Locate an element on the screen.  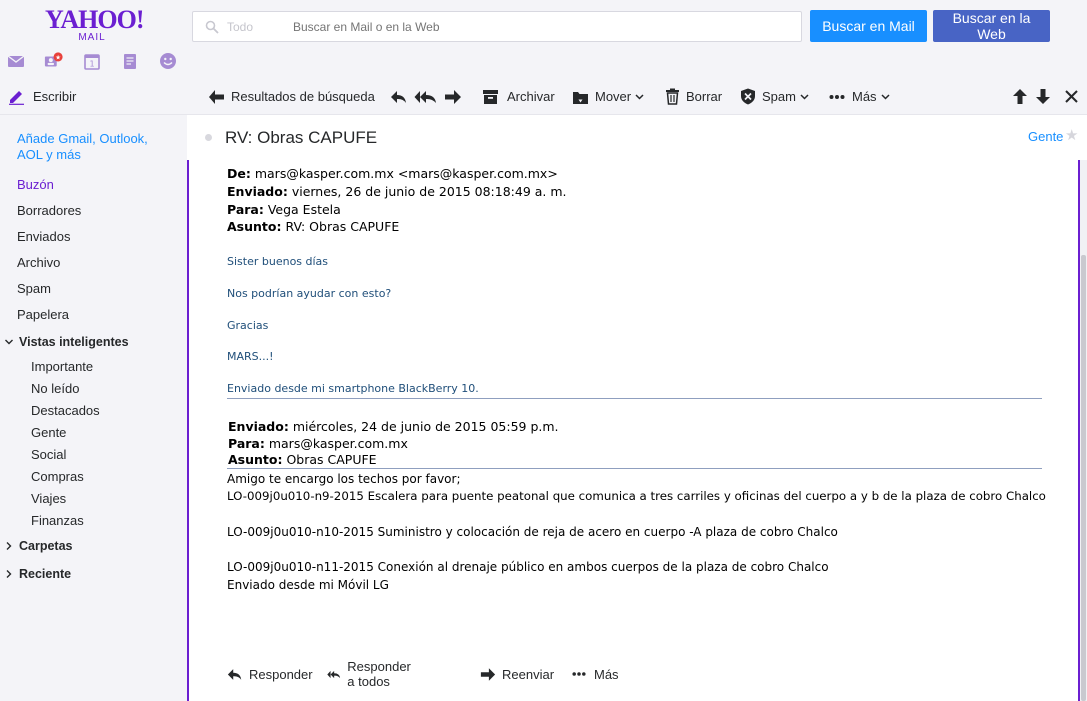
calendar-icon: 1 is located at coordinates (92, 61).